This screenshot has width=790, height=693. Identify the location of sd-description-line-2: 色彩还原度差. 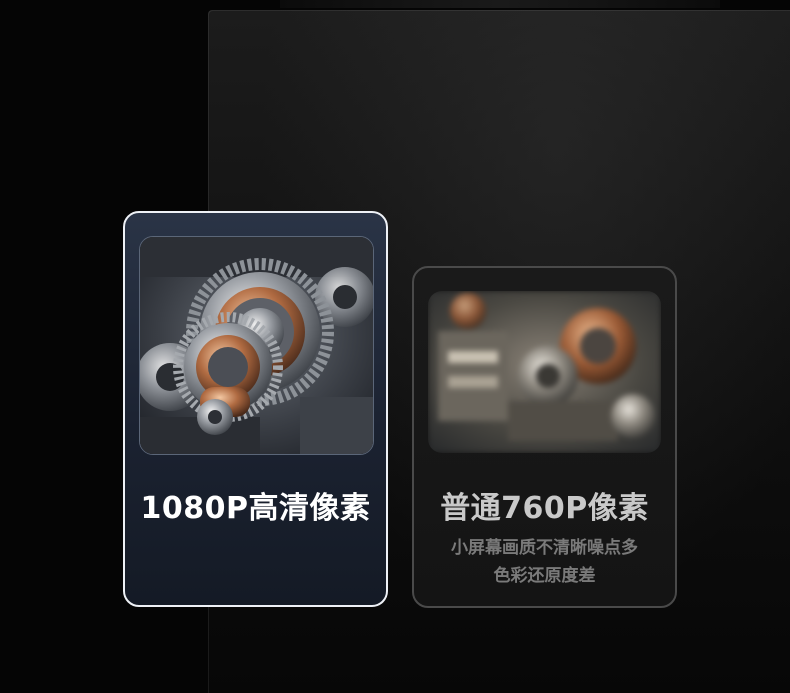
(544, 576).